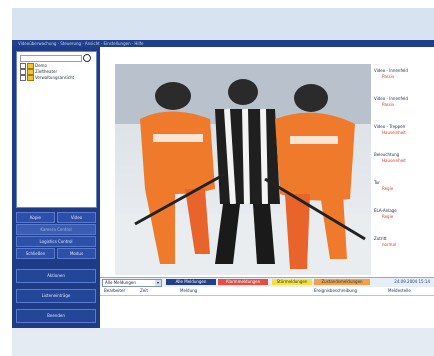  I want to click on kamera-control-button: Kamera Control, so click(56, 229).